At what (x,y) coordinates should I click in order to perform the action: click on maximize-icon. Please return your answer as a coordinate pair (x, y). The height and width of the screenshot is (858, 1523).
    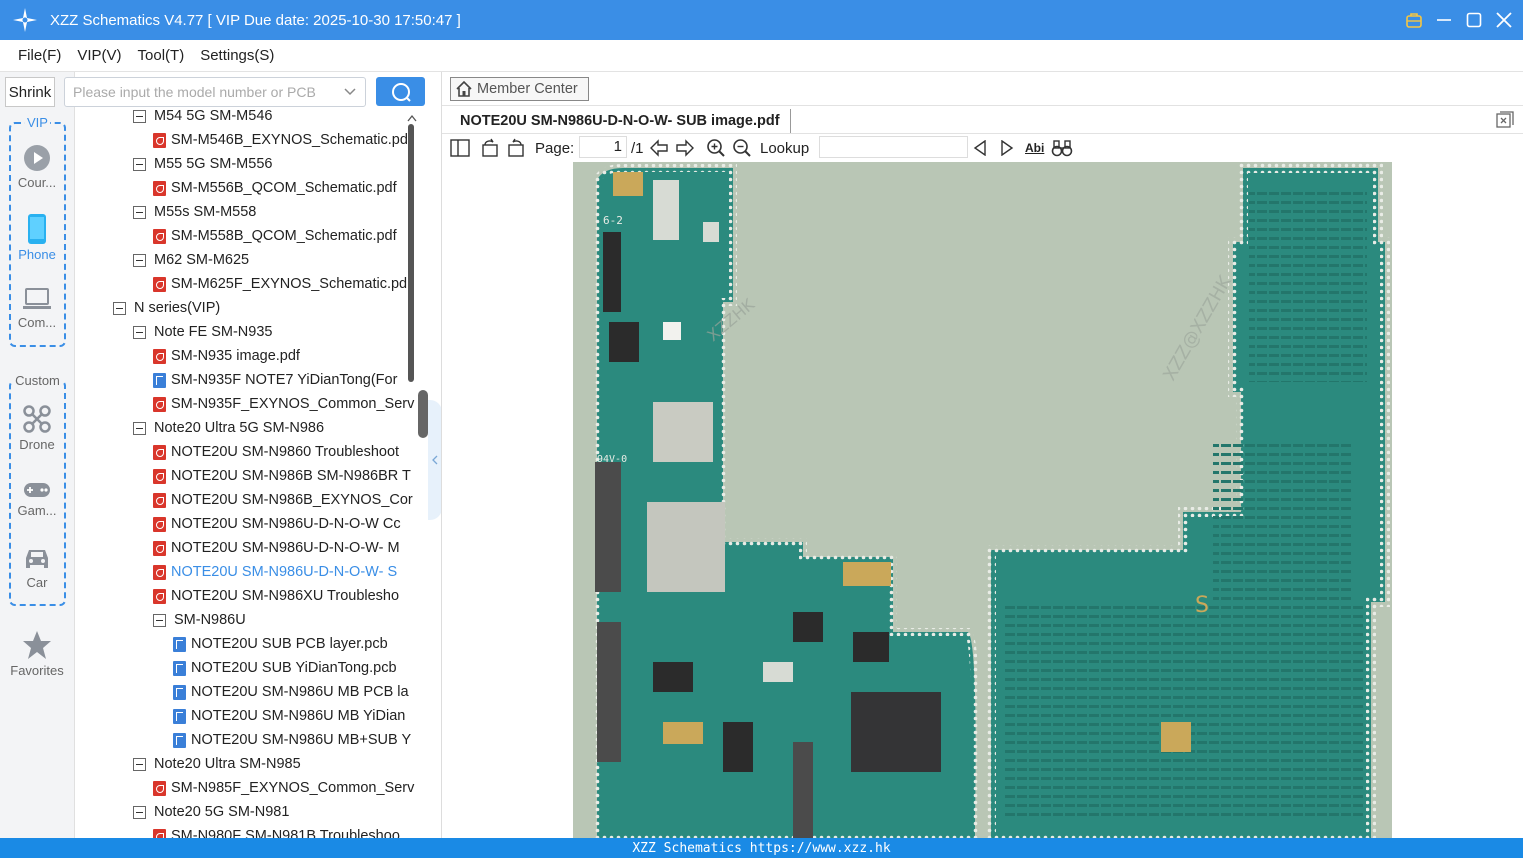
    Looking at the image, I should click on (1474, 20).